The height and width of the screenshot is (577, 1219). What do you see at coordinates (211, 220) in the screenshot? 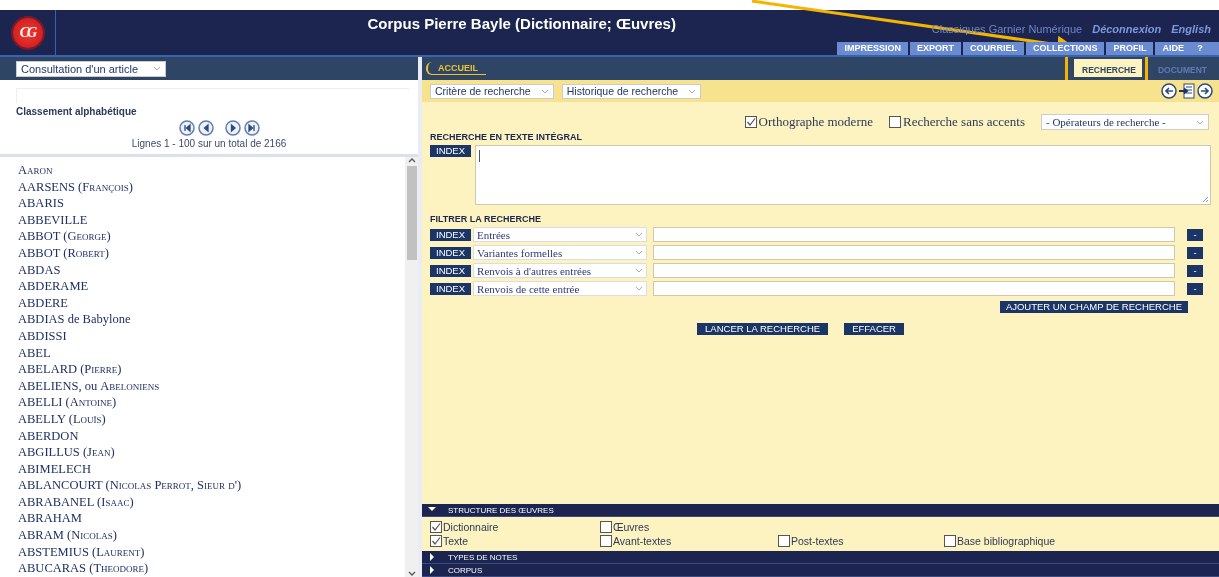
I see `article-entry: ABBEVILLE` at bounding box center [211, 220].